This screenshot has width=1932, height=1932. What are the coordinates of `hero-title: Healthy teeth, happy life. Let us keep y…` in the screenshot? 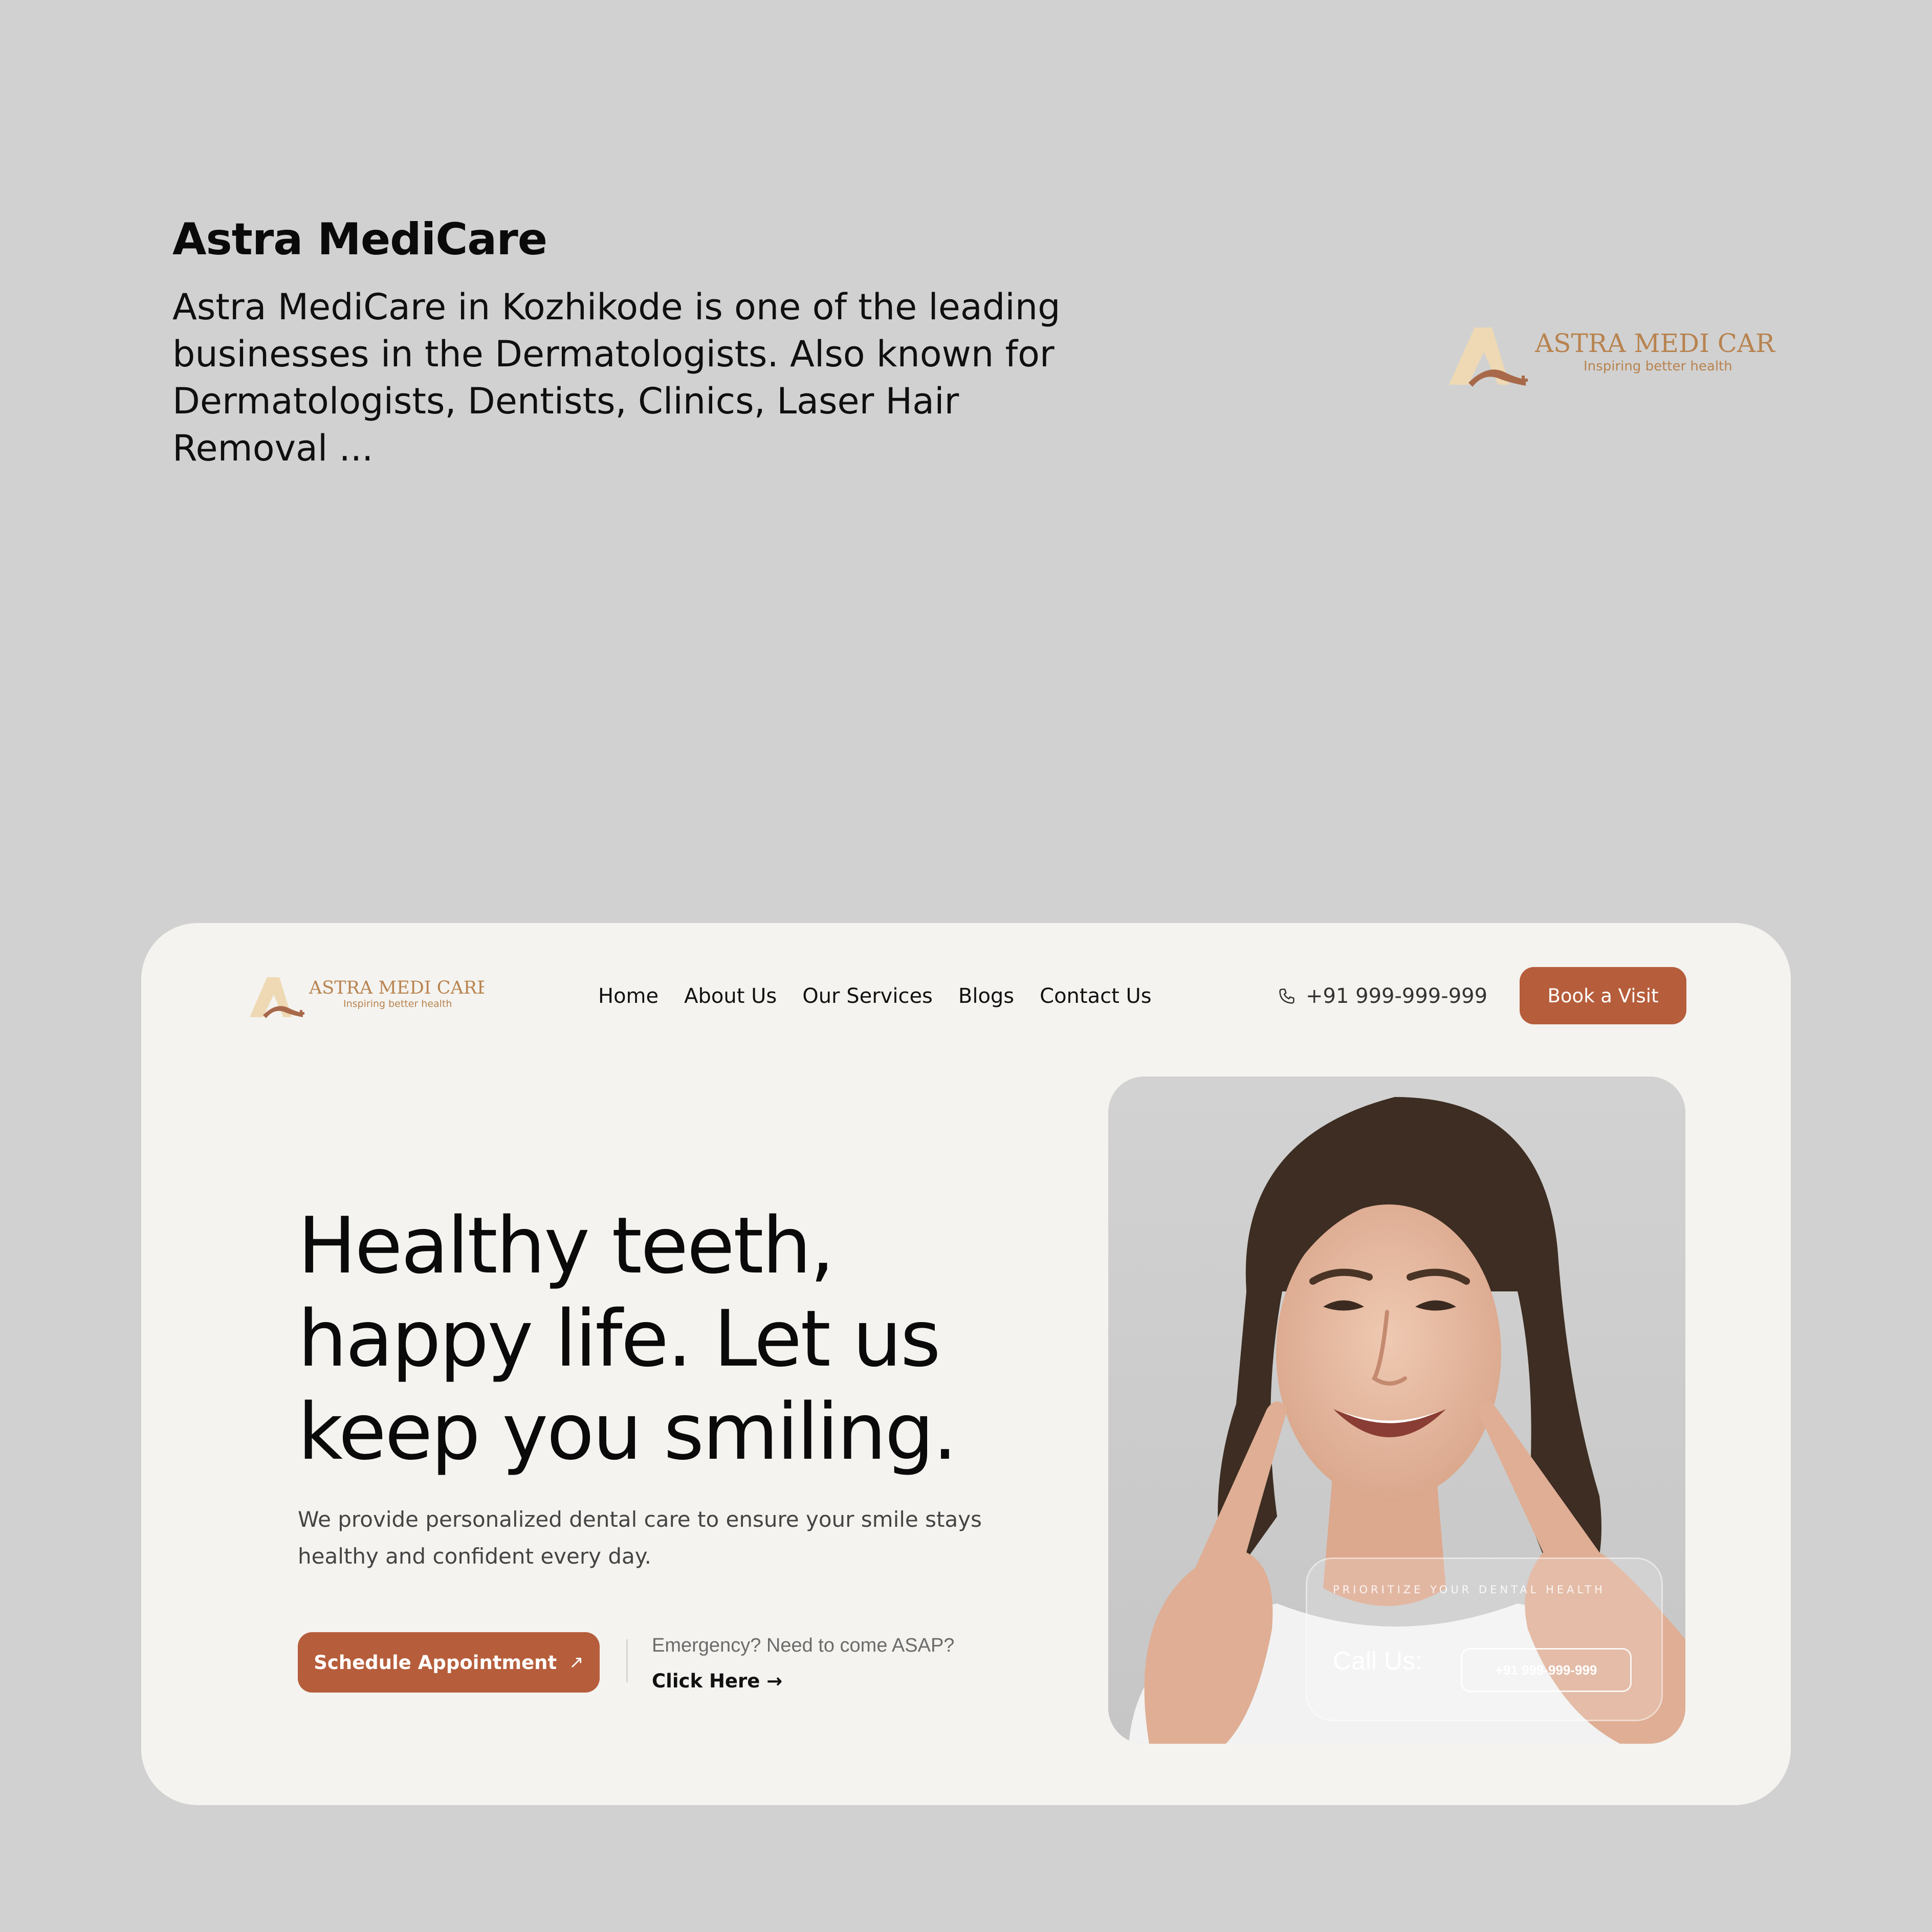 It's located at (627, 1338).